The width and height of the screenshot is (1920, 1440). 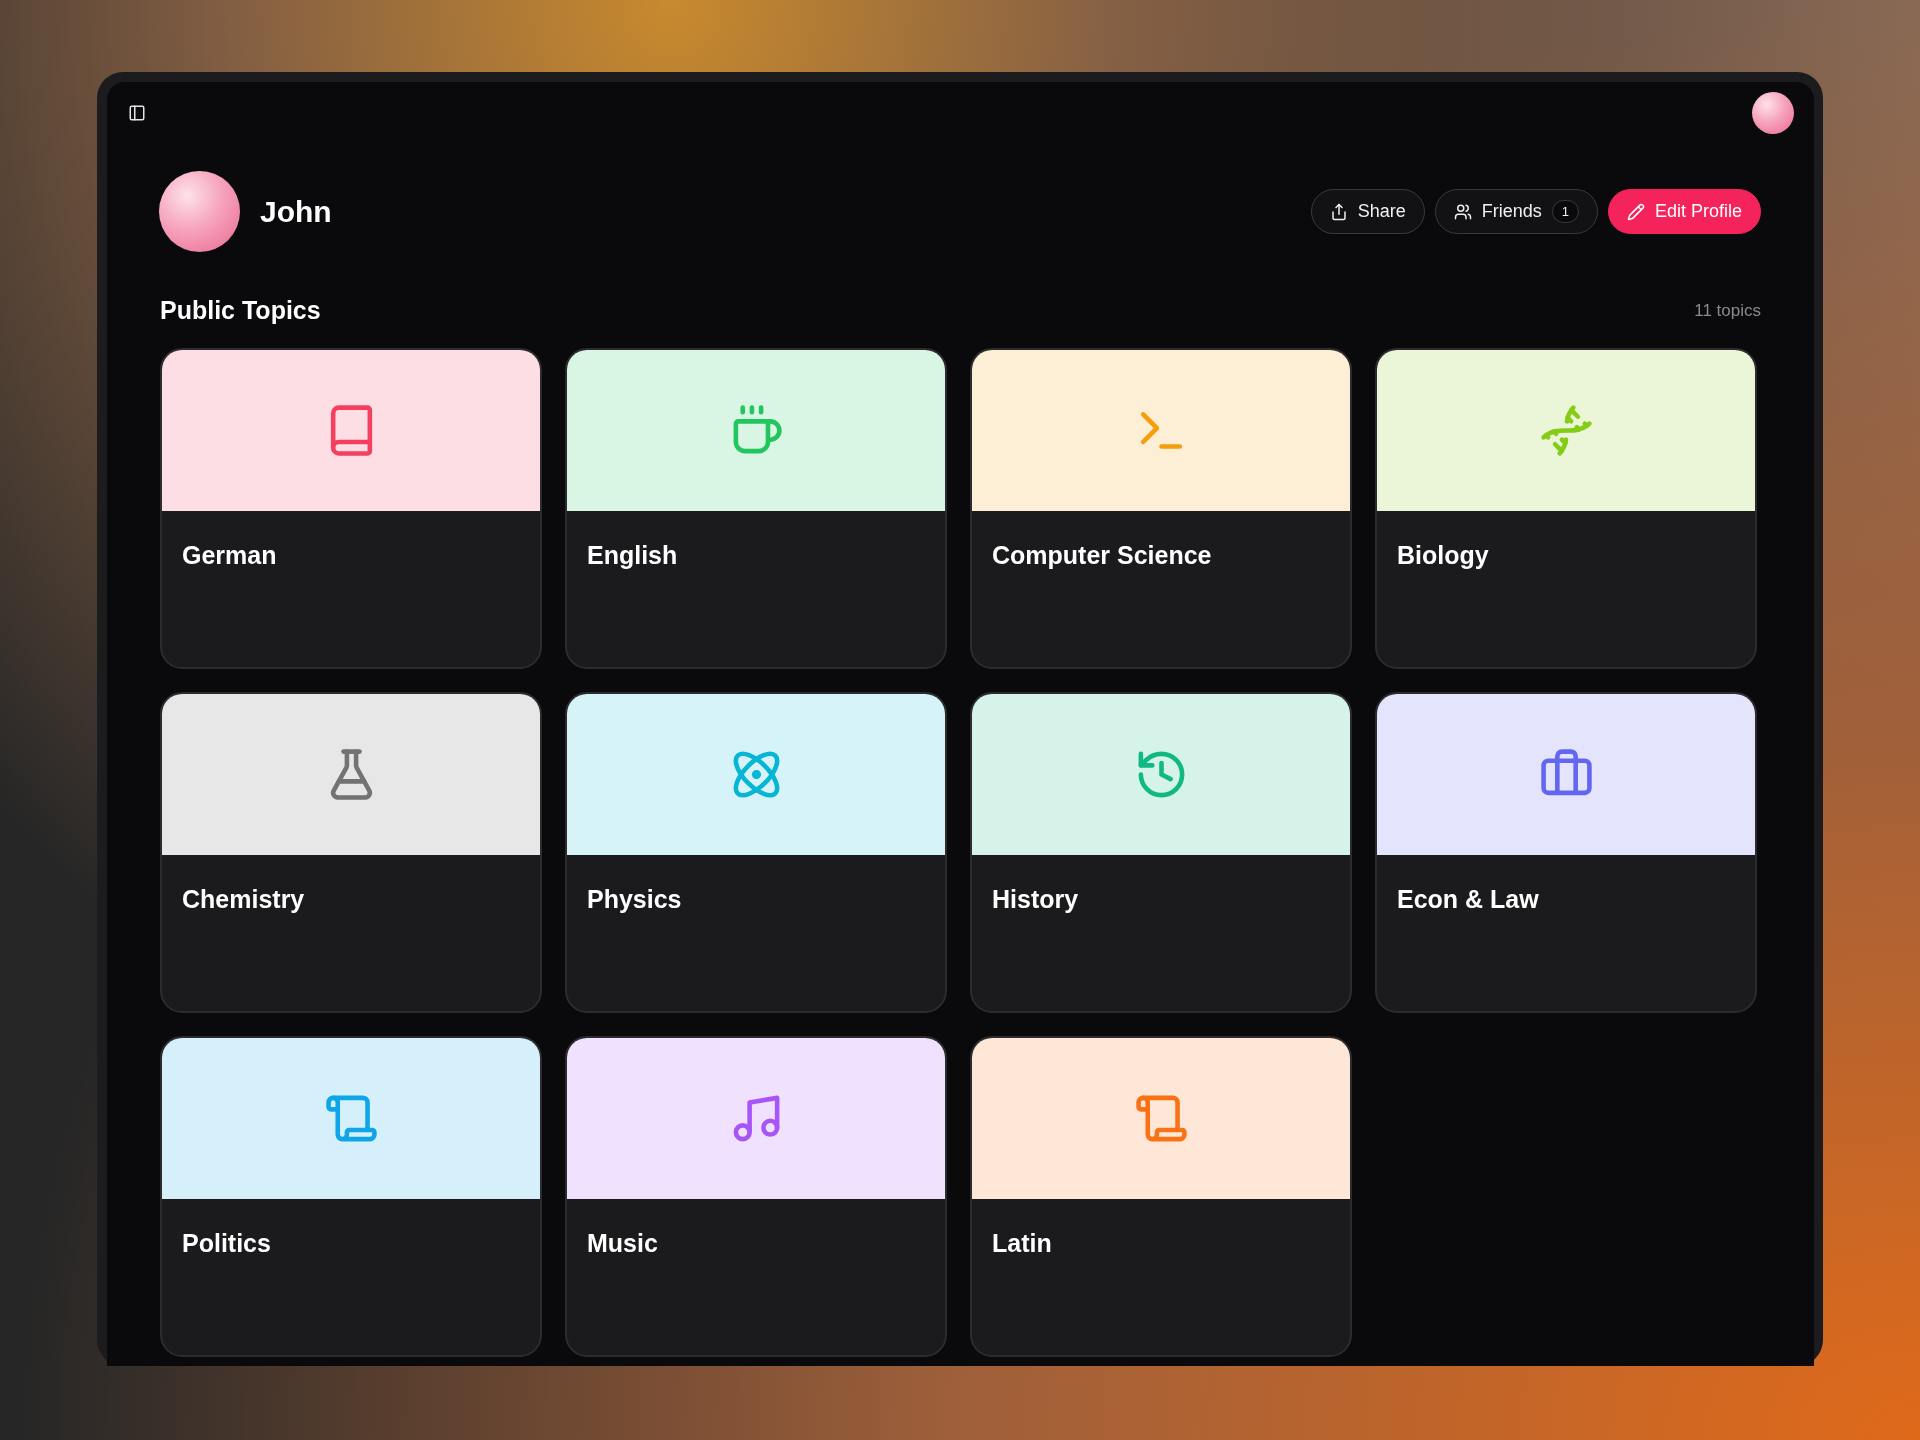 What do you see at coordinates (1367, 211) in the screenshot?
I see `share-button: Share` at bounding box center [1367, 211].